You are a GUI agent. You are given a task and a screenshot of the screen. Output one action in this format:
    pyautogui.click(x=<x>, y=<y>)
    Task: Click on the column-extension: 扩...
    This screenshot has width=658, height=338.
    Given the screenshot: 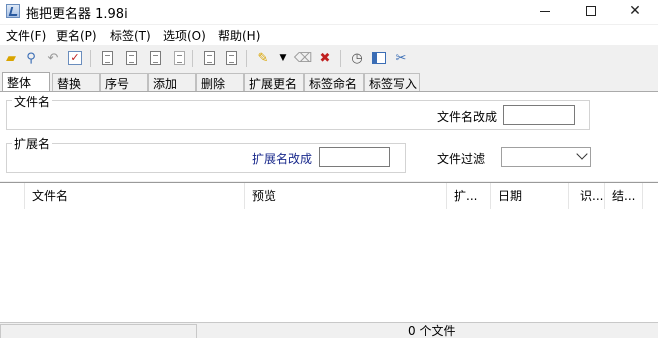 What is the action you would take?
    pyautogui.click(x=469, y=196)
    